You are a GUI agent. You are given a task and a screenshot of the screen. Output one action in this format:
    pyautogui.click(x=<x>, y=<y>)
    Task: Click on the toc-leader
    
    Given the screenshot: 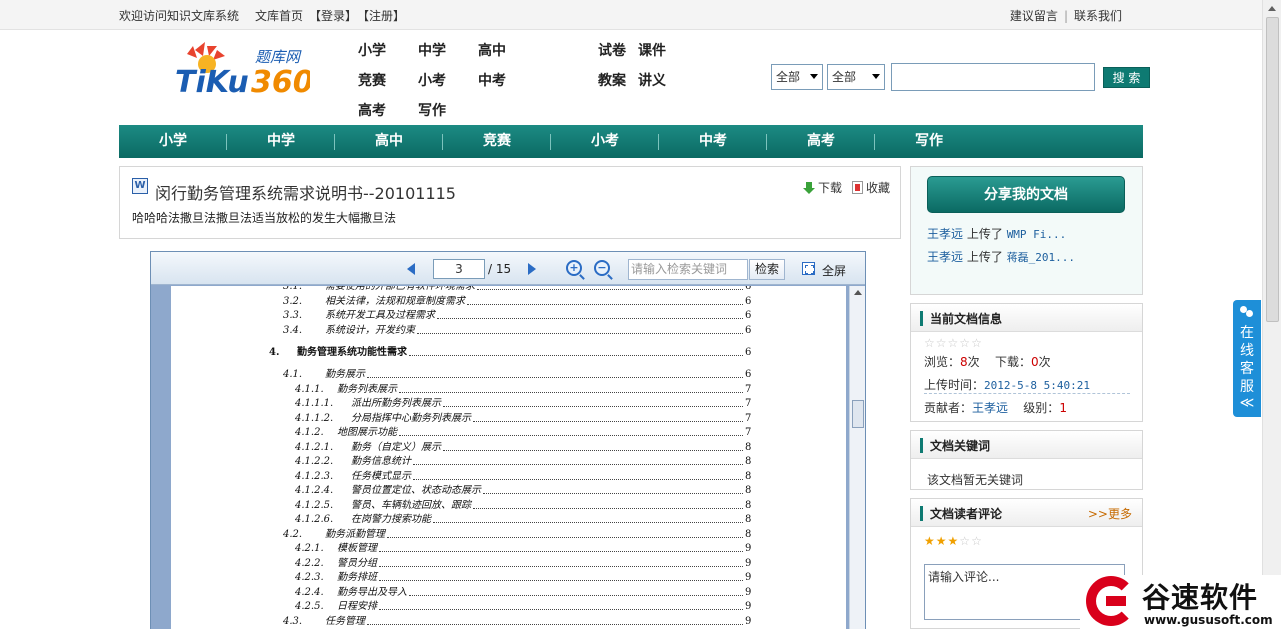 What is the action you would take?
    pyautogui.click(x=555, y=373)
    